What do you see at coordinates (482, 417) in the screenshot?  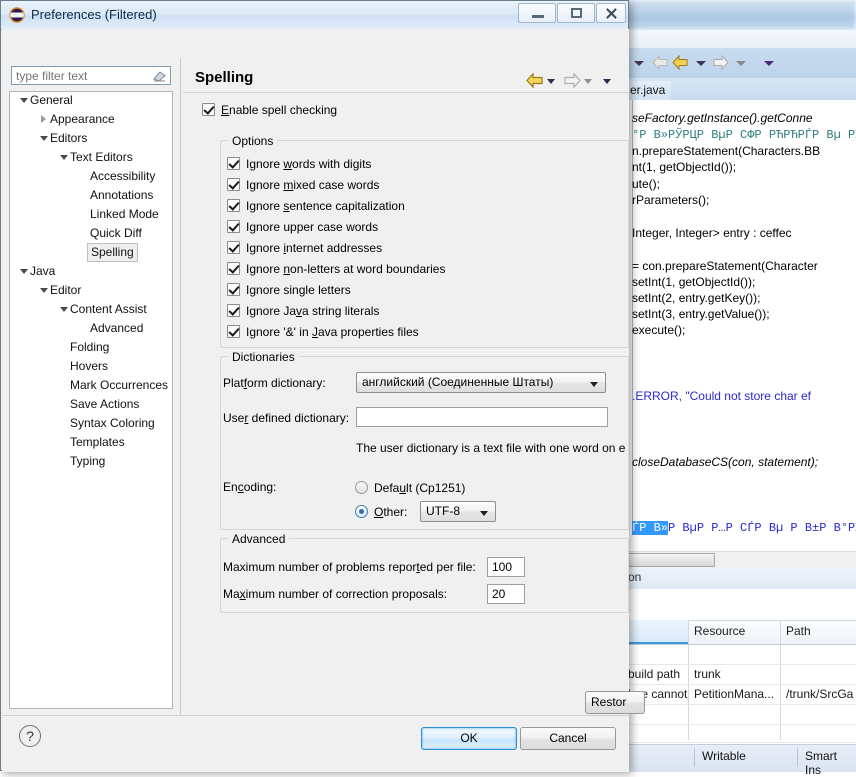 I see `user-dictionary-input` at bounding box center [482, 417].